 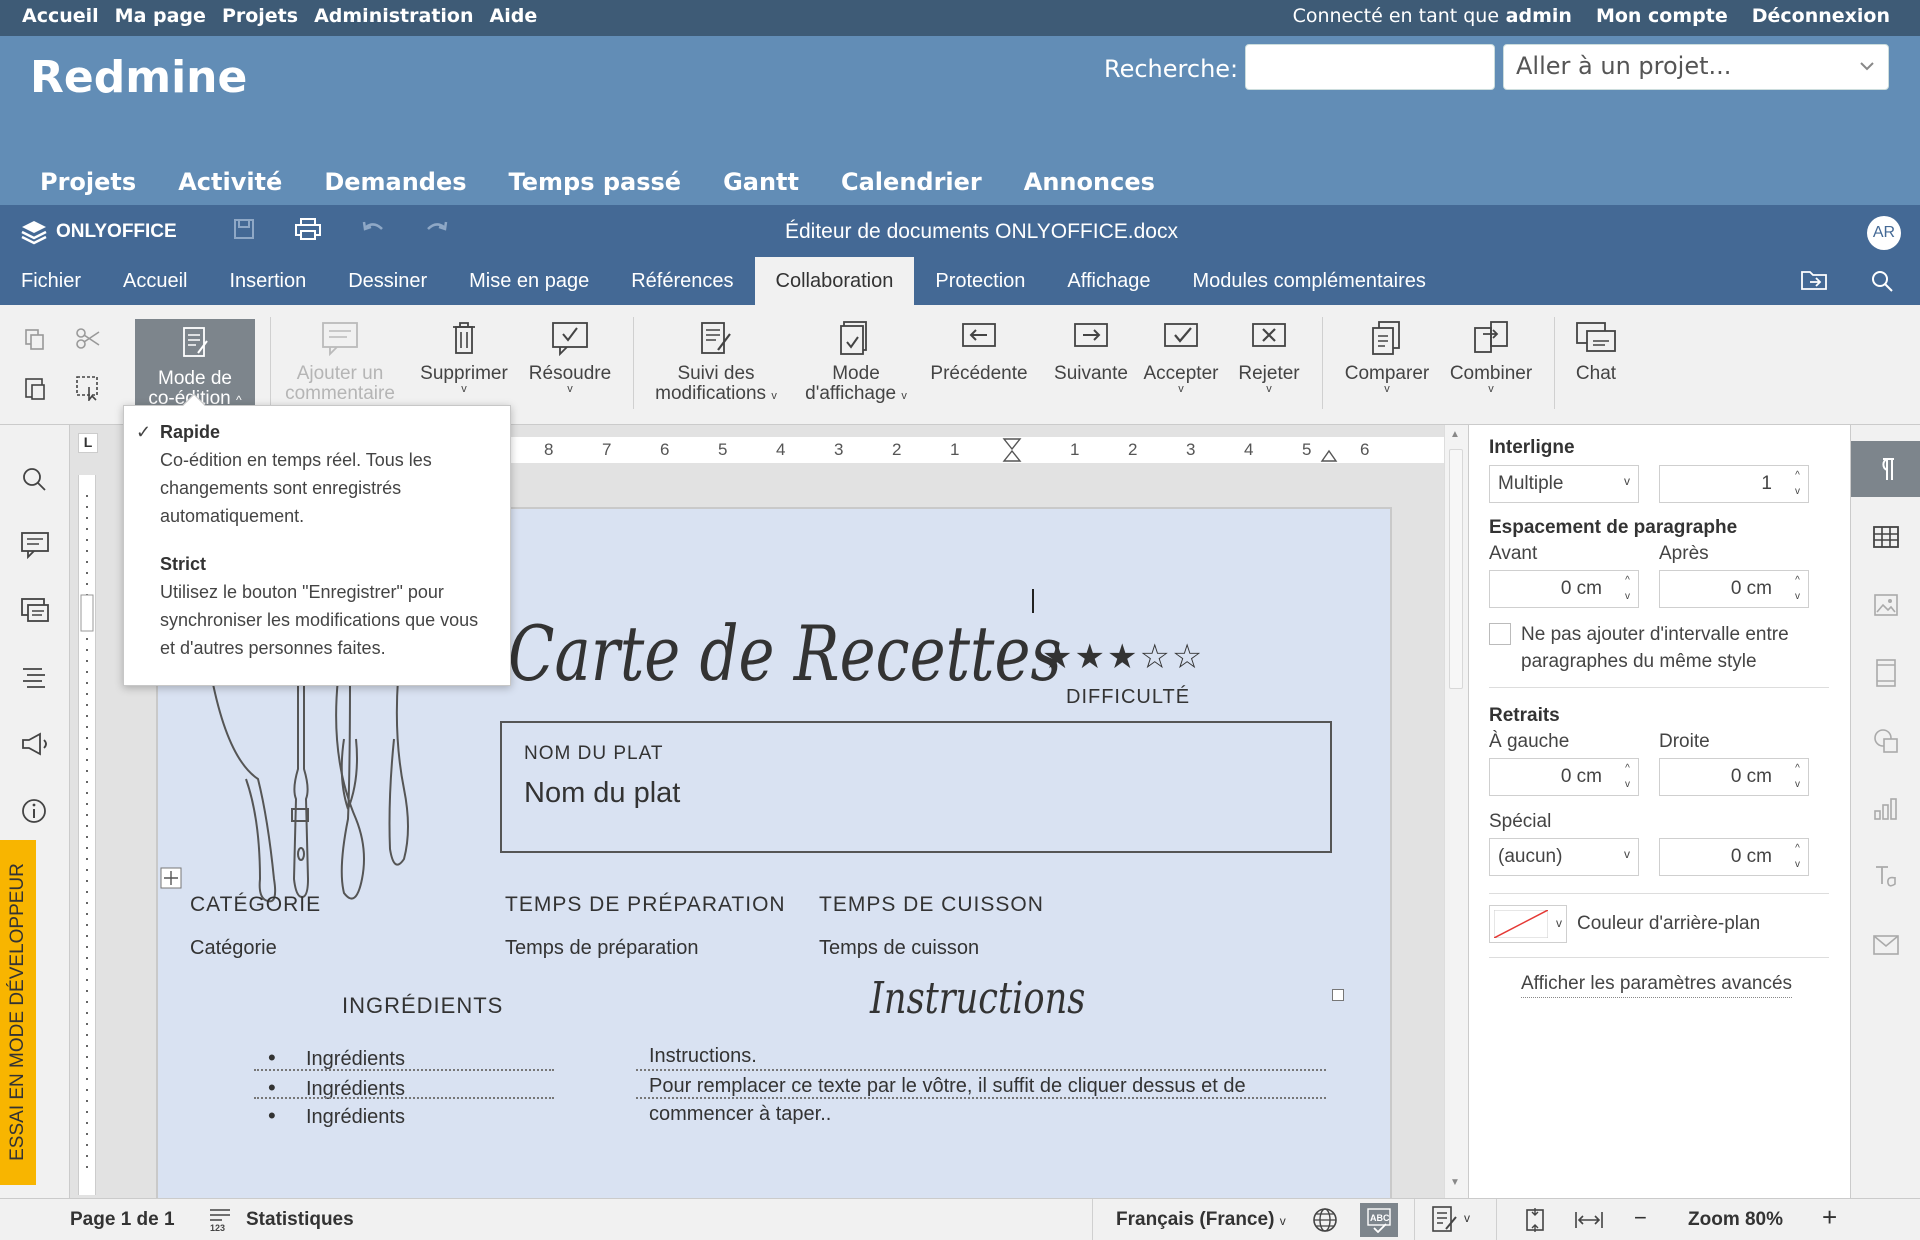 I want to click on my-account-link: Mon compte, so click(x=1662, y=16).